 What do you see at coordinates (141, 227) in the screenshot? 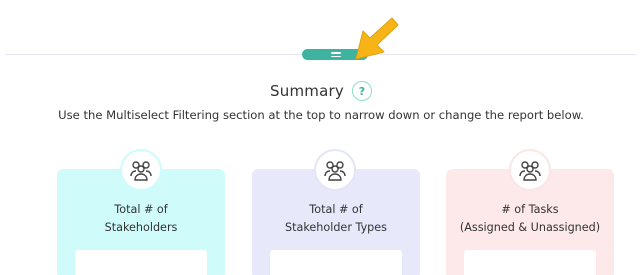
I see `stat-card-label-line2: Stakeholders` at bounding box center [141, 227].